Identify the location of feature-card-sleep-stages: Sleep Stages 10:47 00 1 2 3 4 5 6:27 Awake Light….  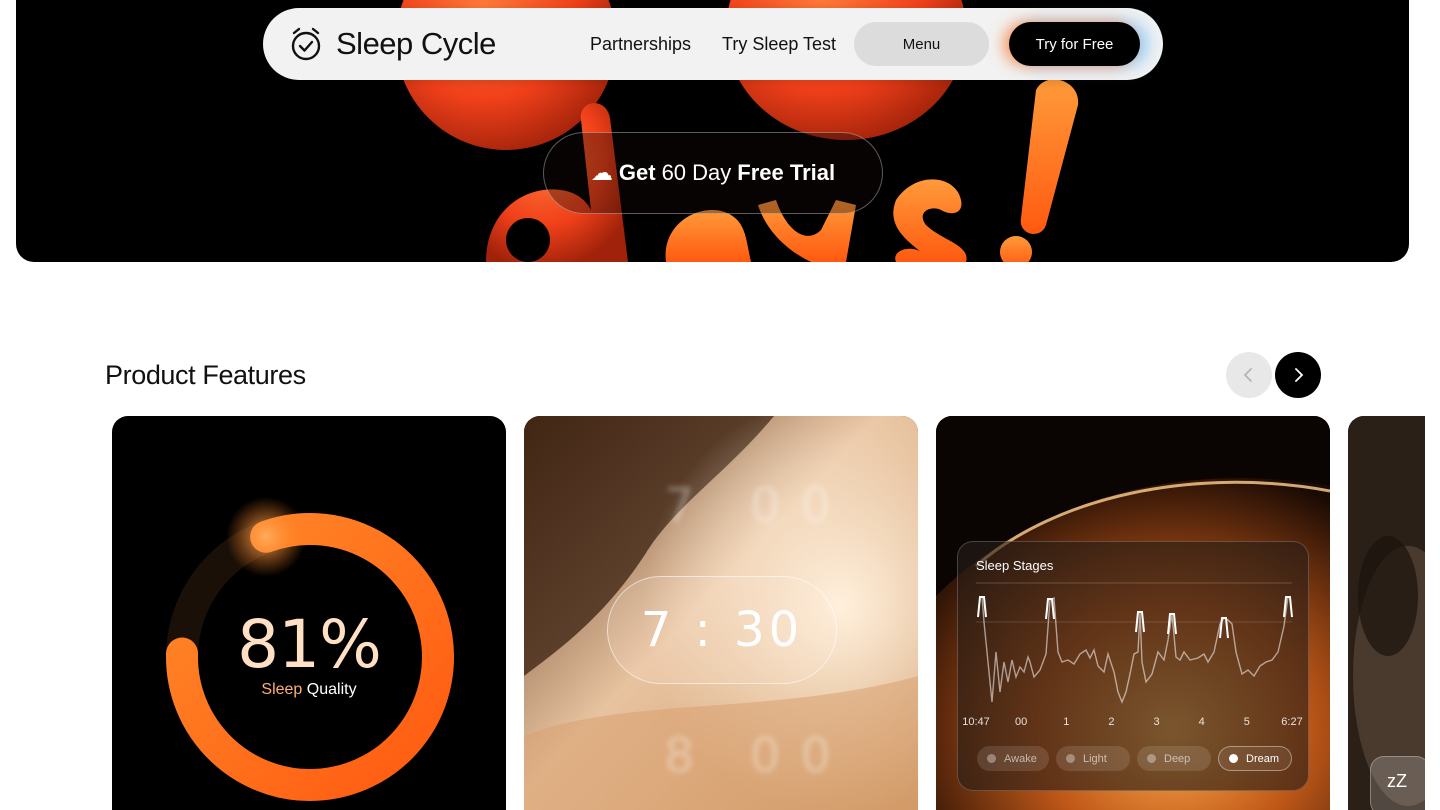
(1133, 613).